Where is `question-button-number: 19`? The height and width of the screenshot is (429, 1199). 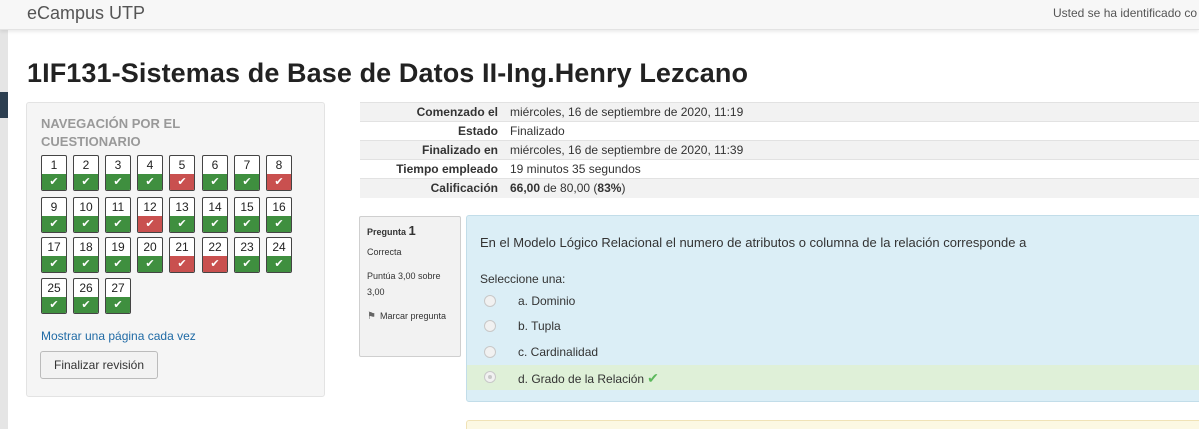 question-button-number: 19 is located at coordinates (118, 247).